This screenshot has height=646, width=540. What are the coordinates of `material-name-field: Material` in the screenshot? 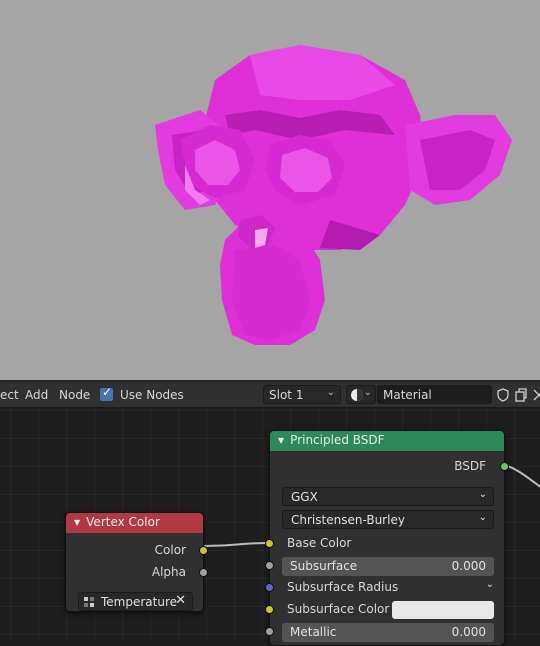 It's located at (434, 394).